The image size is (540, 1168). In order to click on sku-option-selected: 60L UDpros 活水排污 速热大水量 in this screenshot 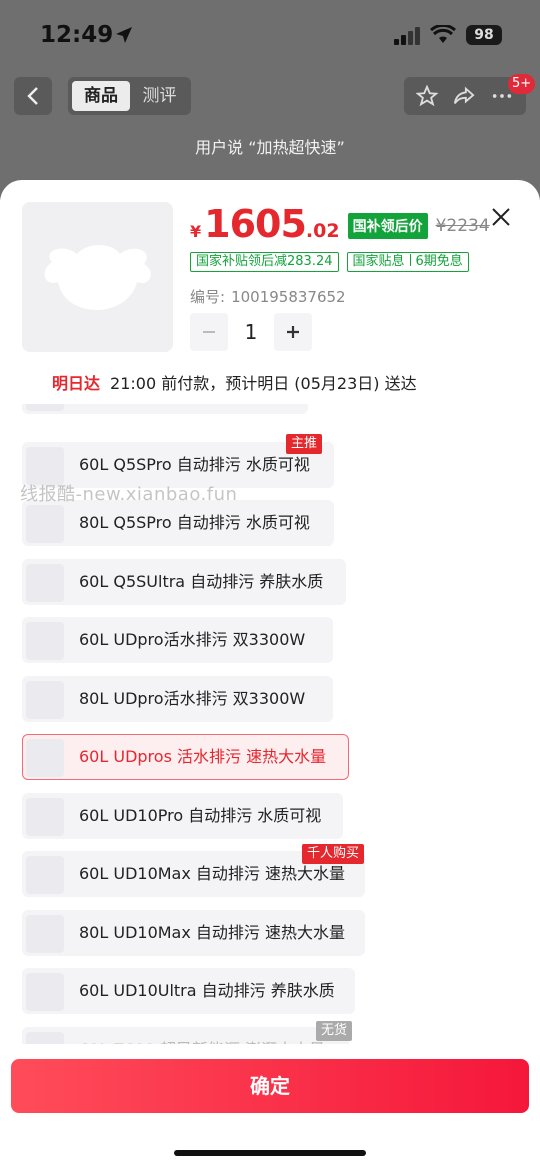, I will do `click(185, 757)`.